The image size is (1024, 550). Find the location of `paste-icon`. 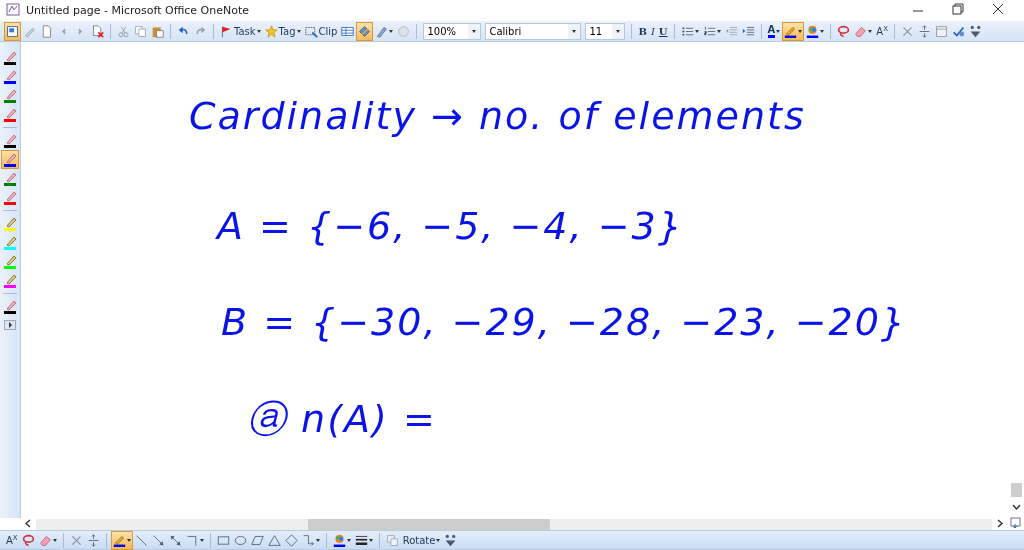

paste-icon is located at coordinates (157, 31).